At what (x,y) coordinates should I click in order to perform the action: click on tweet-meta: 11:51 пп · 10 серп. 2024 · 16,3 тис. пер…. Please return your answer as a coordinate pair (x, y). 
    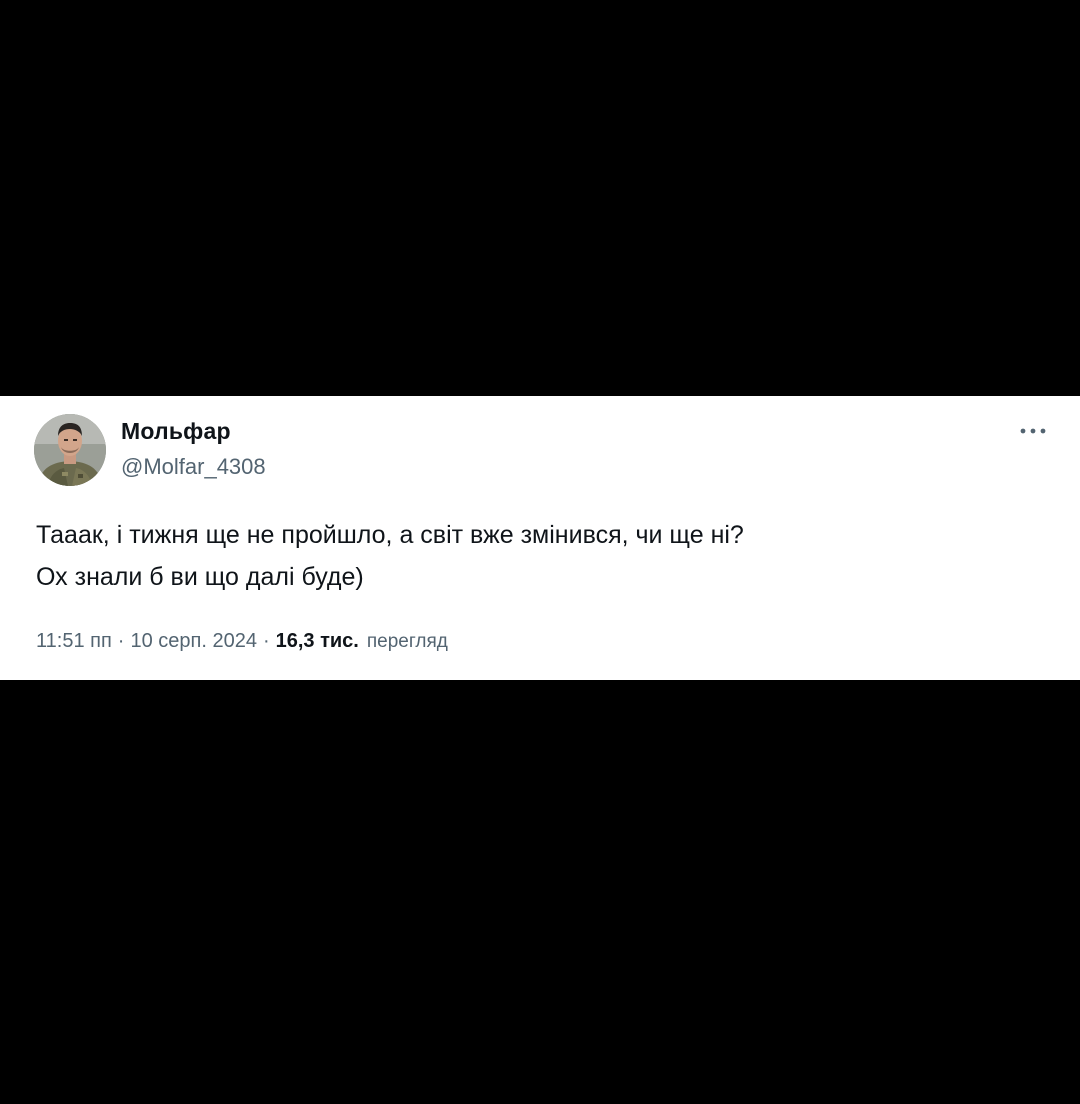
    Looking at the image, I should click on (242, 641).